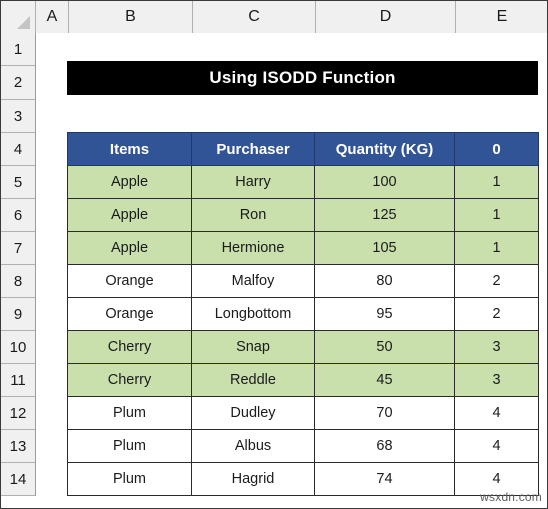 The height and width of the screenshot is (509, 548). What do you see at coordinates (253, 248) in the screenshot?
I see `cell-purchaser: Hermione` at bounding box center [253, 248].